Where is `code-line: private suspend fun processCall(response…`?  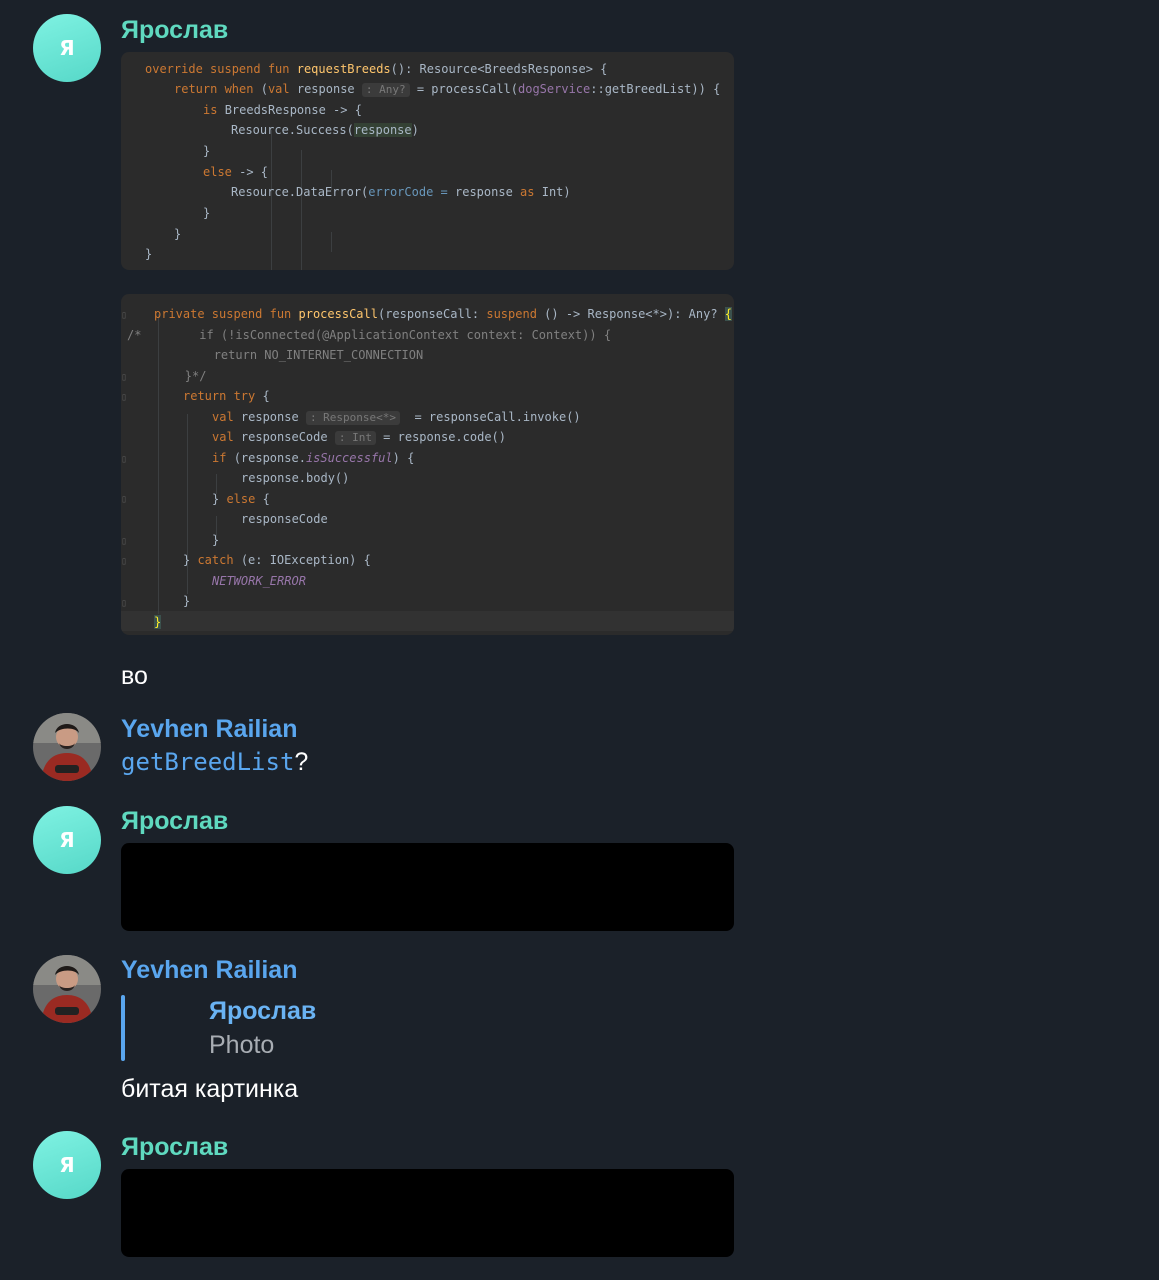 code-line: private suspend fun processCall(response… is located at coordinates (443, 314).